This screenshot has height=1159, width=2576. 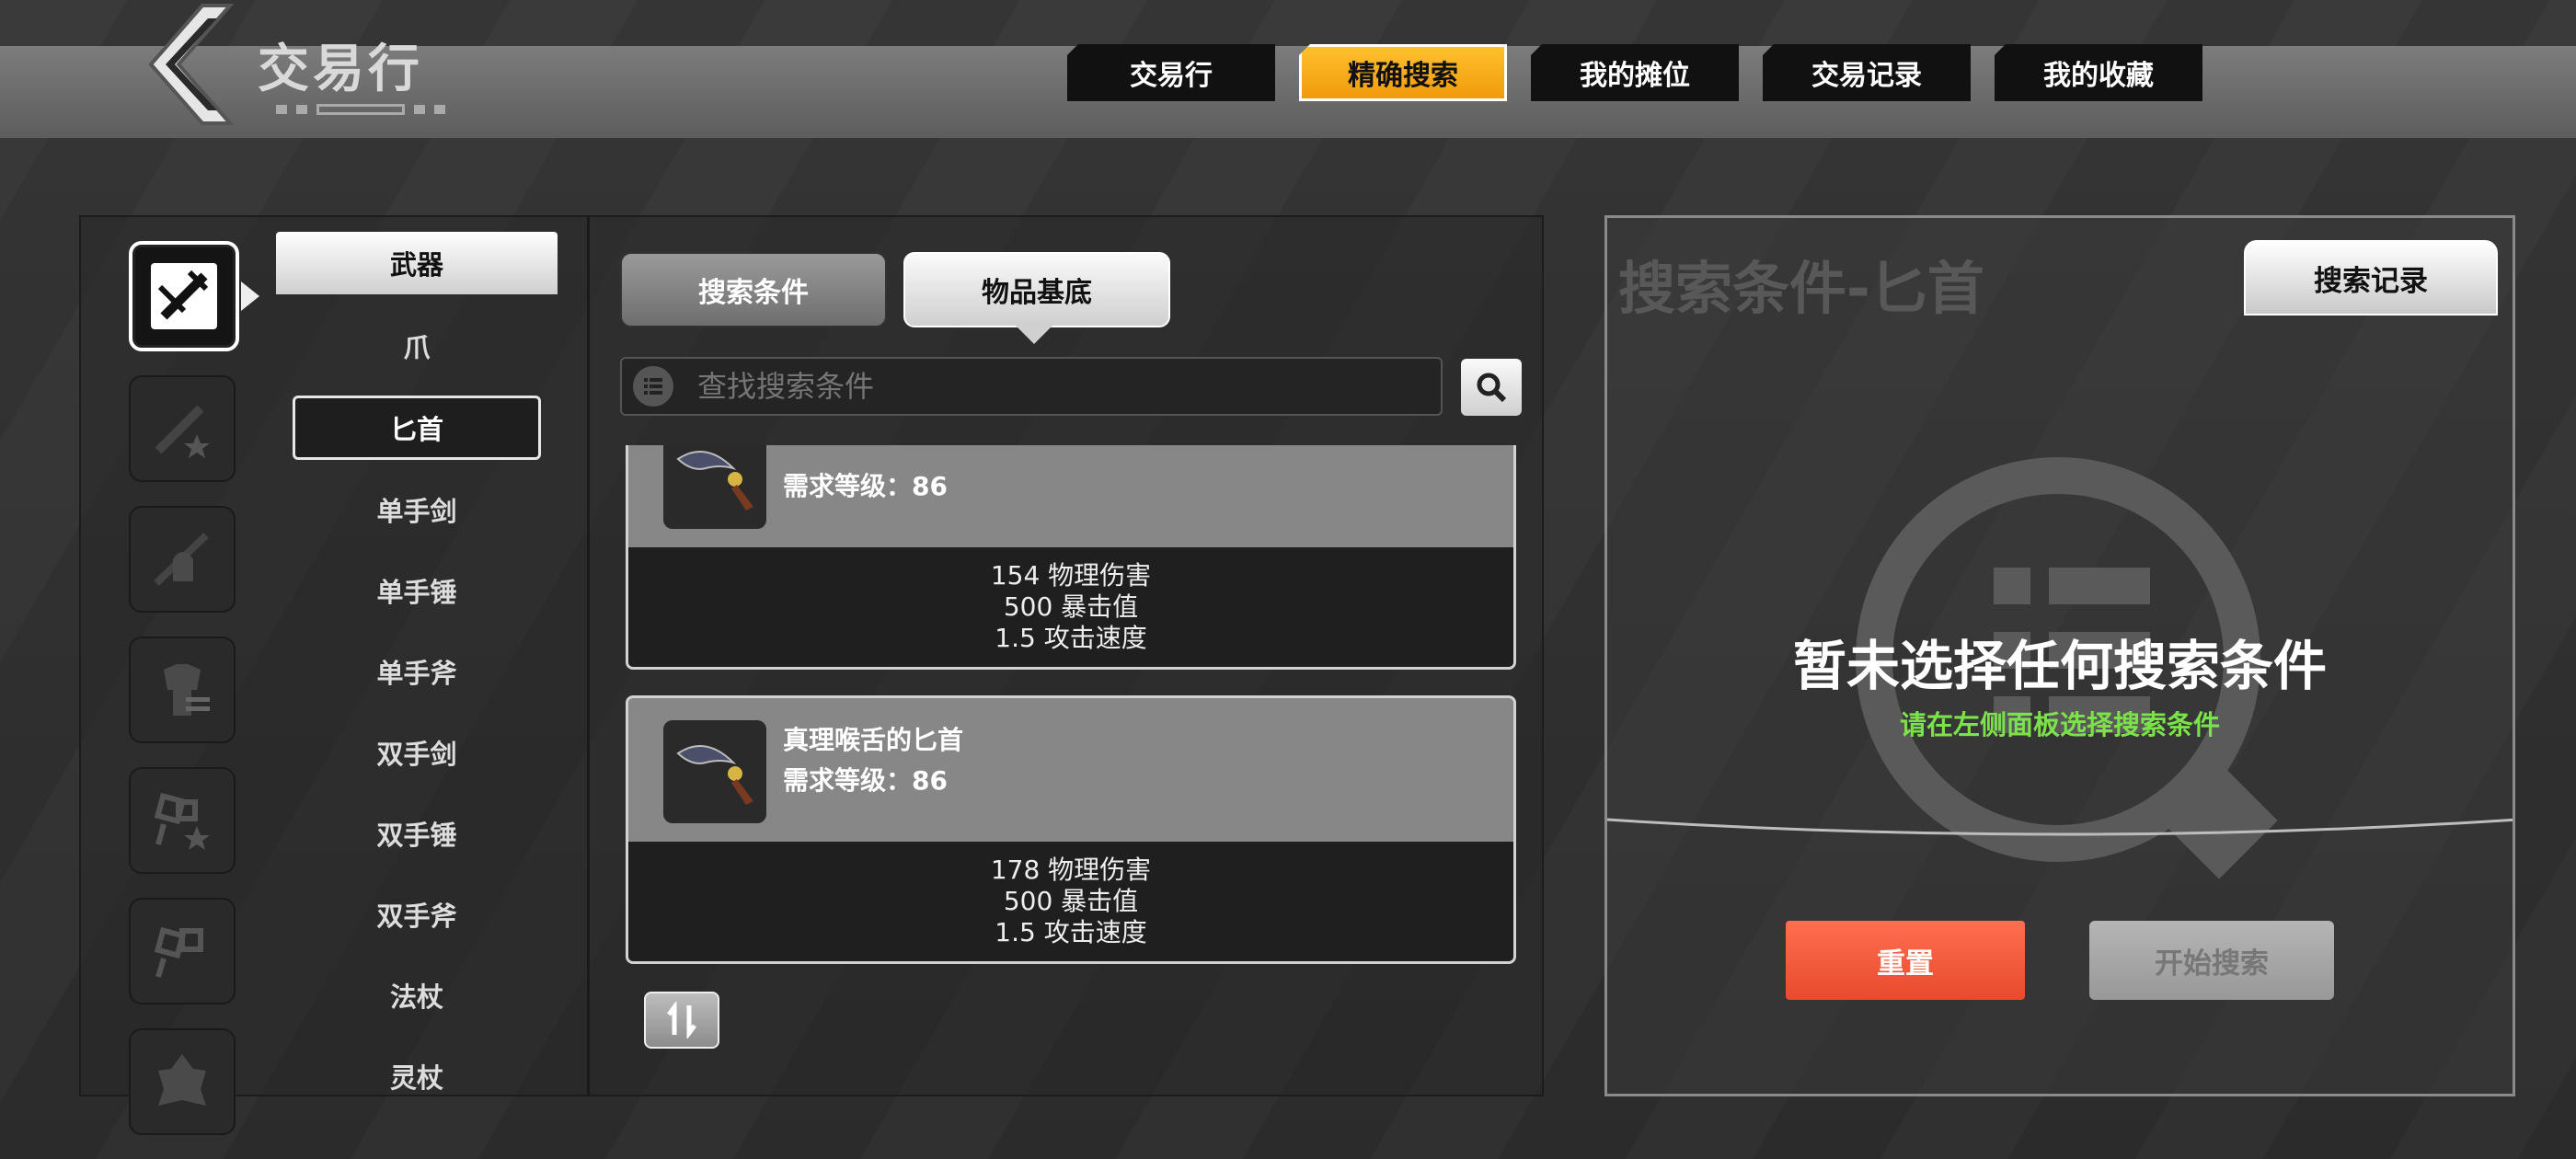 I want to click on category-relic, so click(x=182, y=1081).